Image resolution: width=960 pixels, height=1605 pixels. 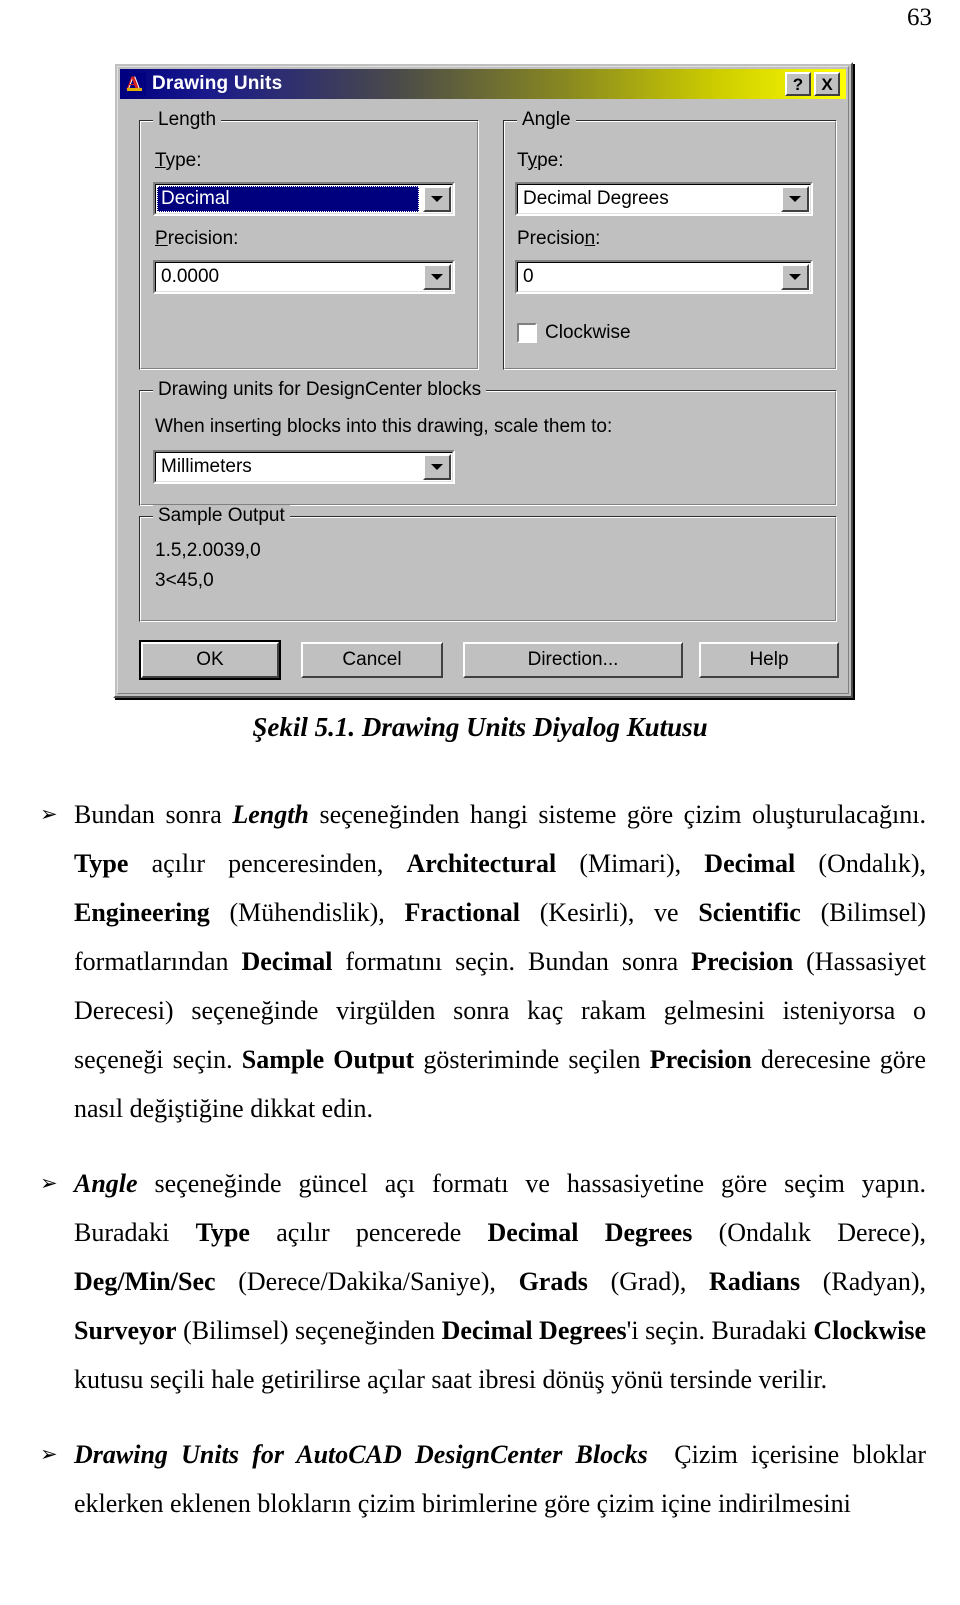 I want to click on length-type-combo: Decimal, so click(x=304, y=199).